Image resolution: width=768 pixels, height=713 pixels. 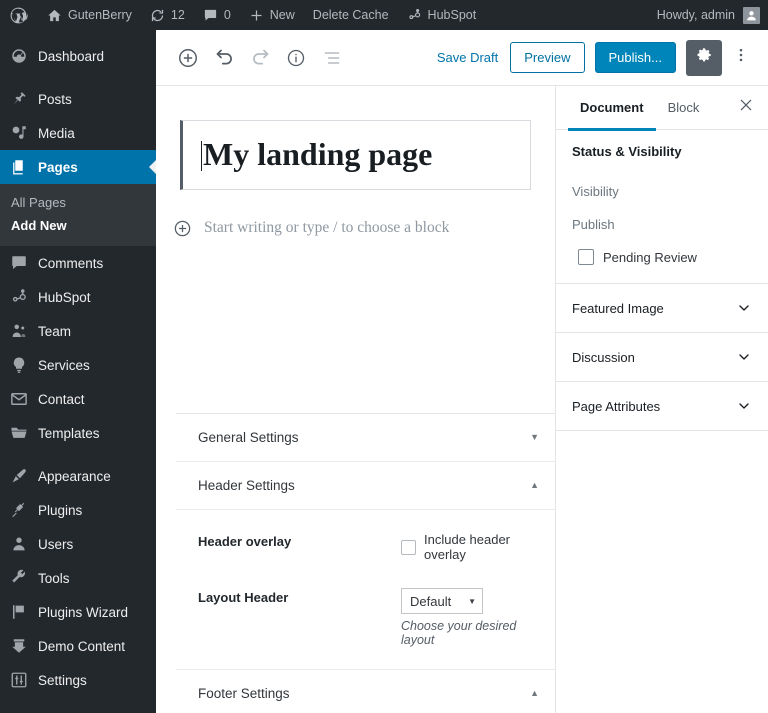 I want to click on admin-bar-comments: 0, so click(x=217, y=15).